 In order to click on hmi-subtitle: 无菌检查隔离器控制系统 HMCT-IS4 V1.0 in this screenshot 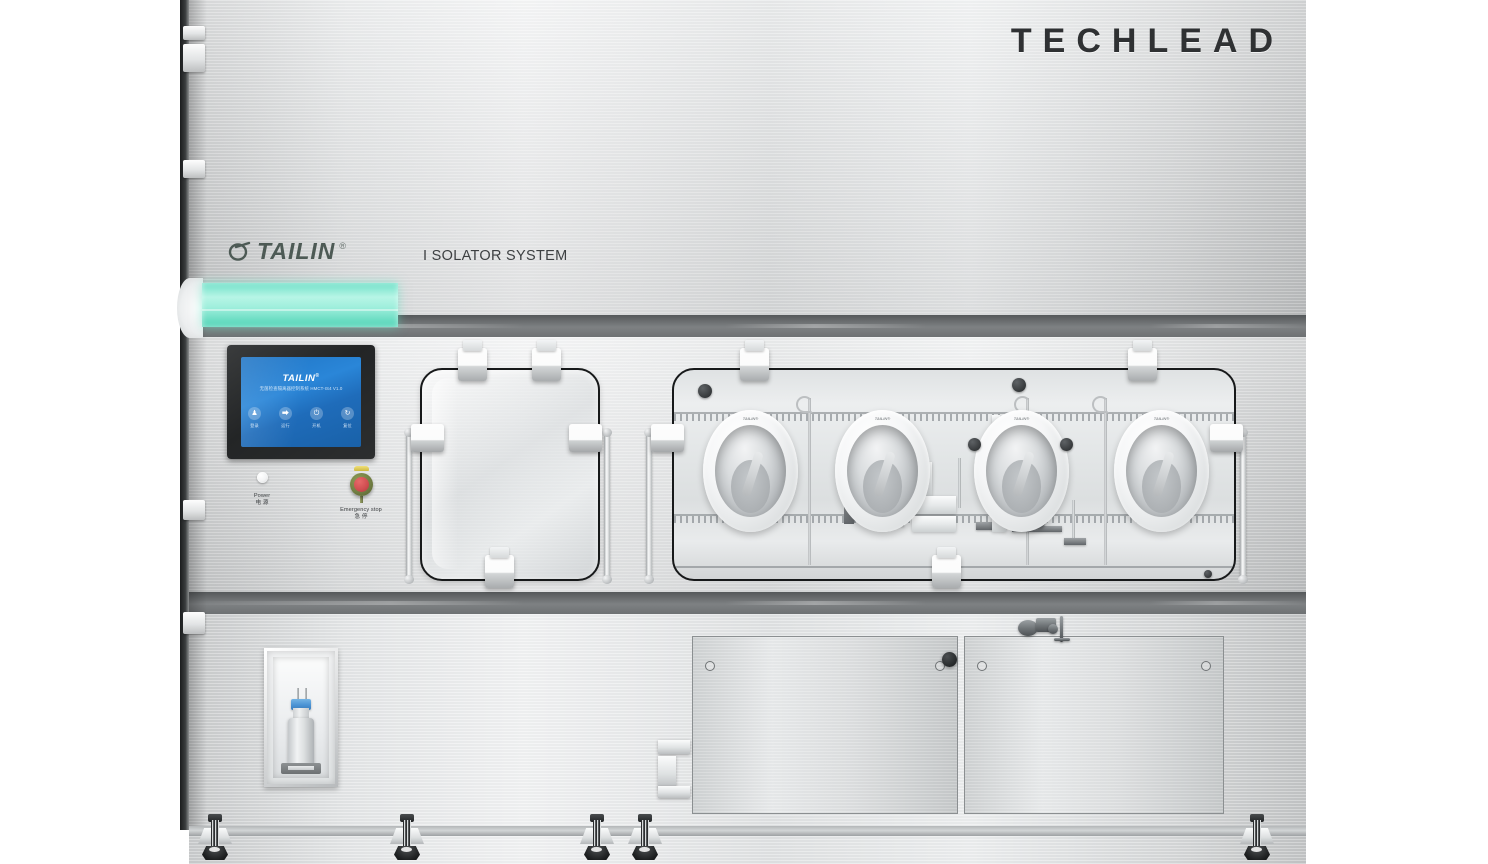, I will do `click(301, 388)`.